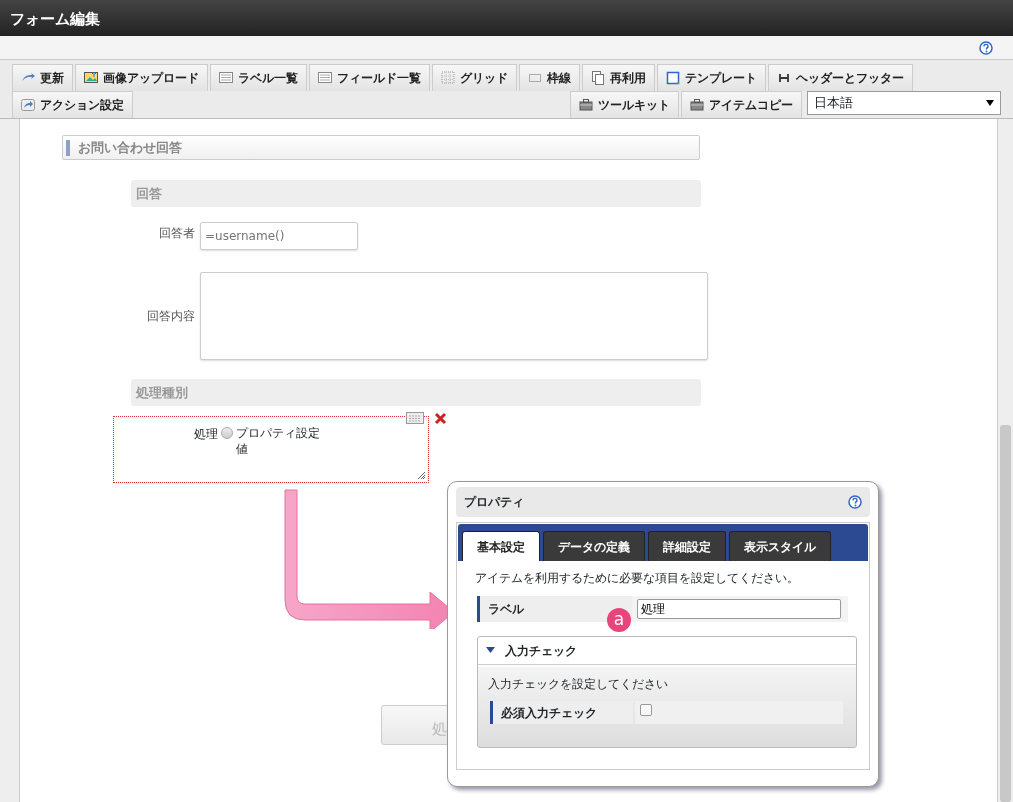 Image resolution: width=1013 pixels, height=802 pixels. Describe the element at coordinates (739, 609) in the screenshot. I see `label-field: 処理` at that location.